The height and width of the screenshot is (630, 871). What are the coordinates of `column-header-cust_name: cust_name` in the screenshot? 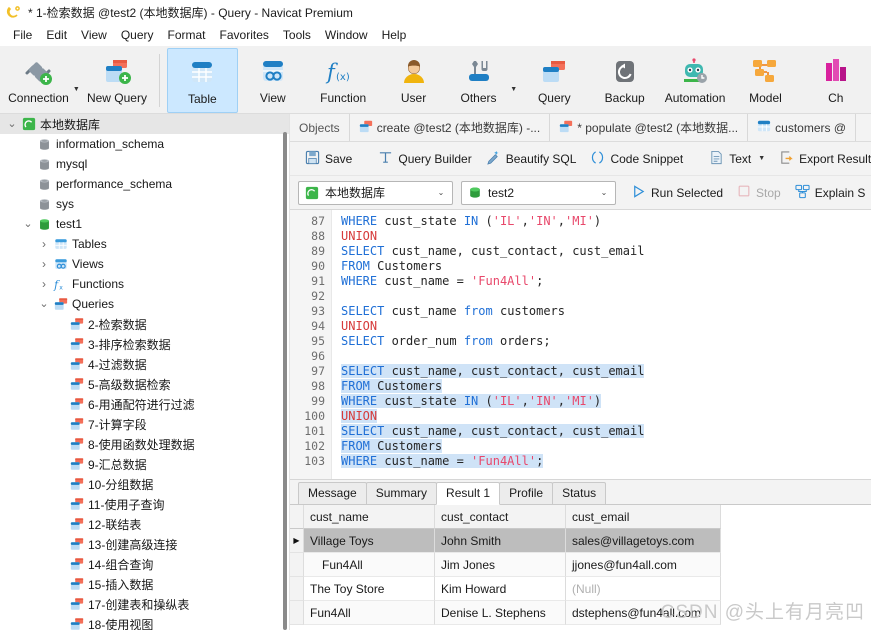 It's located at (369, 517).